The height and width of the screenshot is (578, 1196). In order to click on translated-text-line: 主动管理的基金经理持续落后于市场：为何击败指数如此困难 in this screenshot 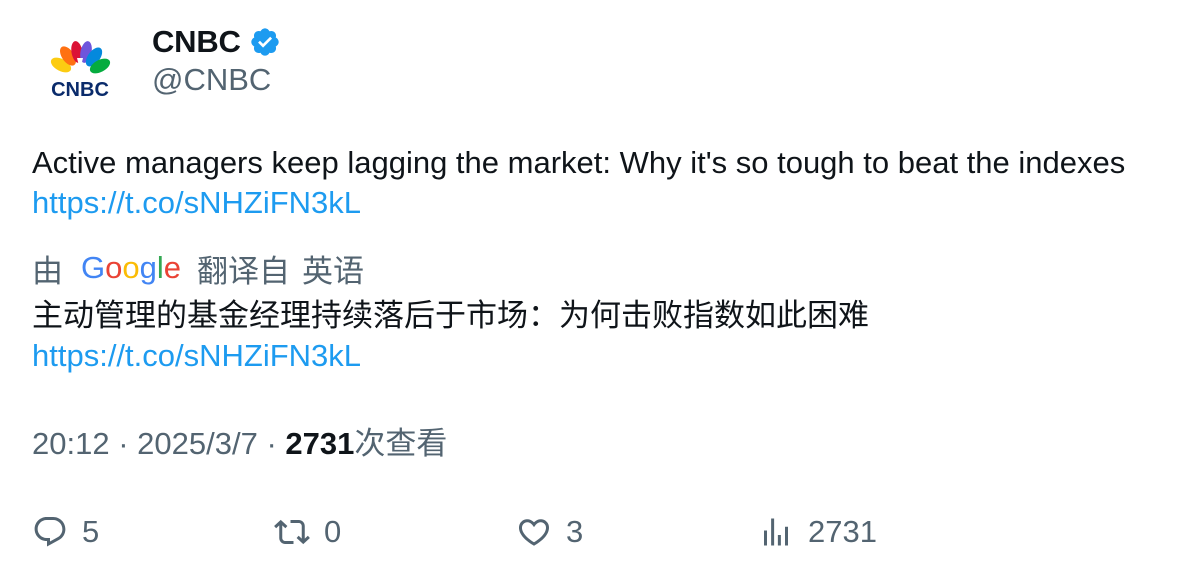, I will do `click(450, 315)`.